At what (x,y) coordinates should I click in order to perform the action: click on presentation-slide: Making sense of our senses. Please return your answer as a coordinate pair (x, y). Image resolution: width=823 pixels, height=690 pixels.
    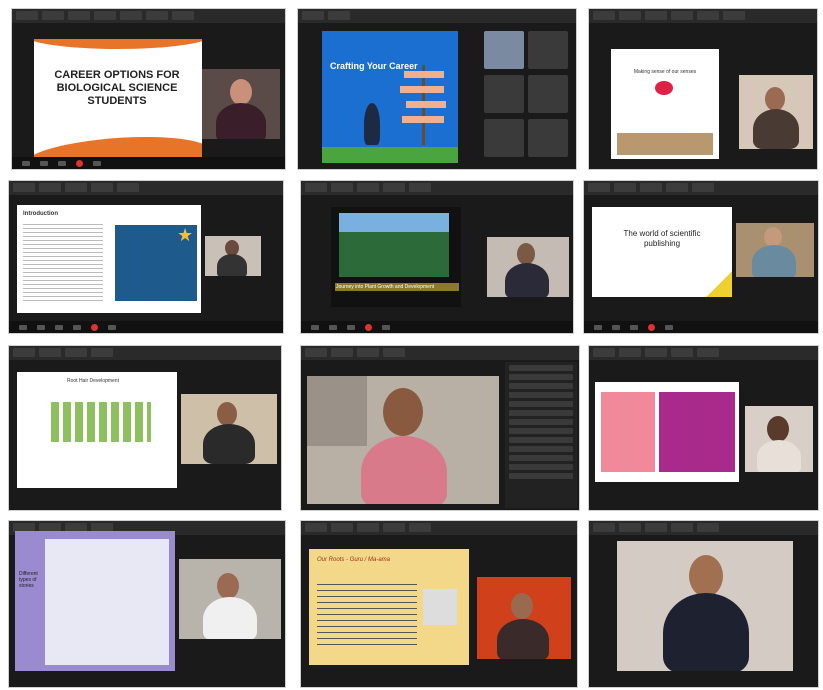
    Looking at the image, I should click on (665, 104).